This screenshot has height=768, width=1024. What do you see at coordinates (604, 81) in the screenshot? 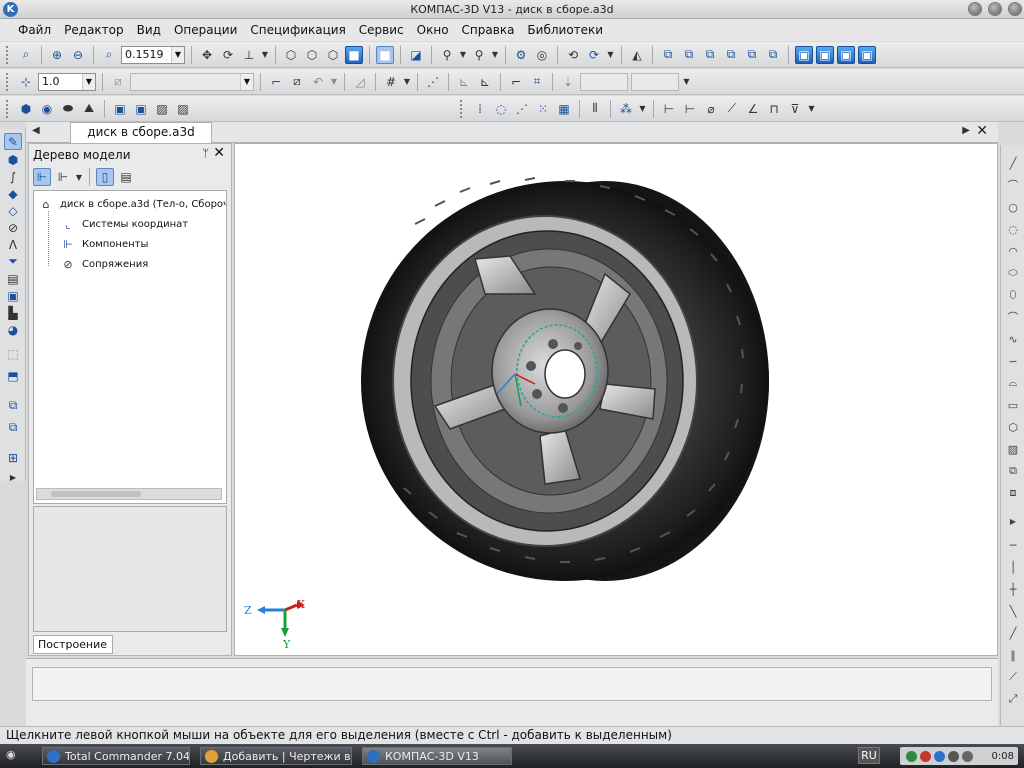
I see `coord-x-field` at bounding box center [604, 81].